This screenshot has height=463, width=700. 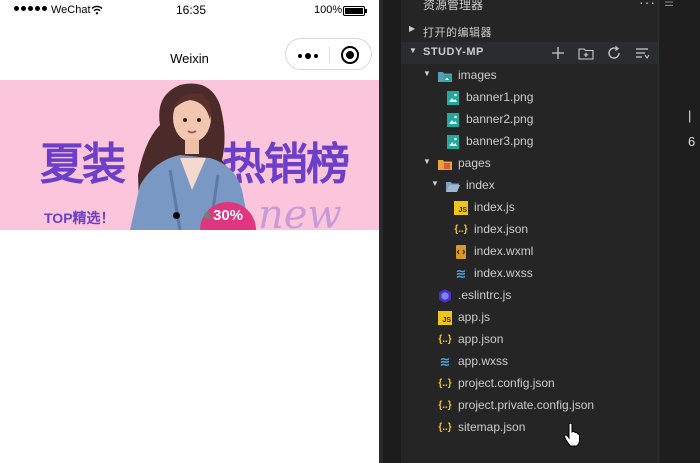 I want to click on explorer-title: 资源管理器, so click(x=453, y=6).